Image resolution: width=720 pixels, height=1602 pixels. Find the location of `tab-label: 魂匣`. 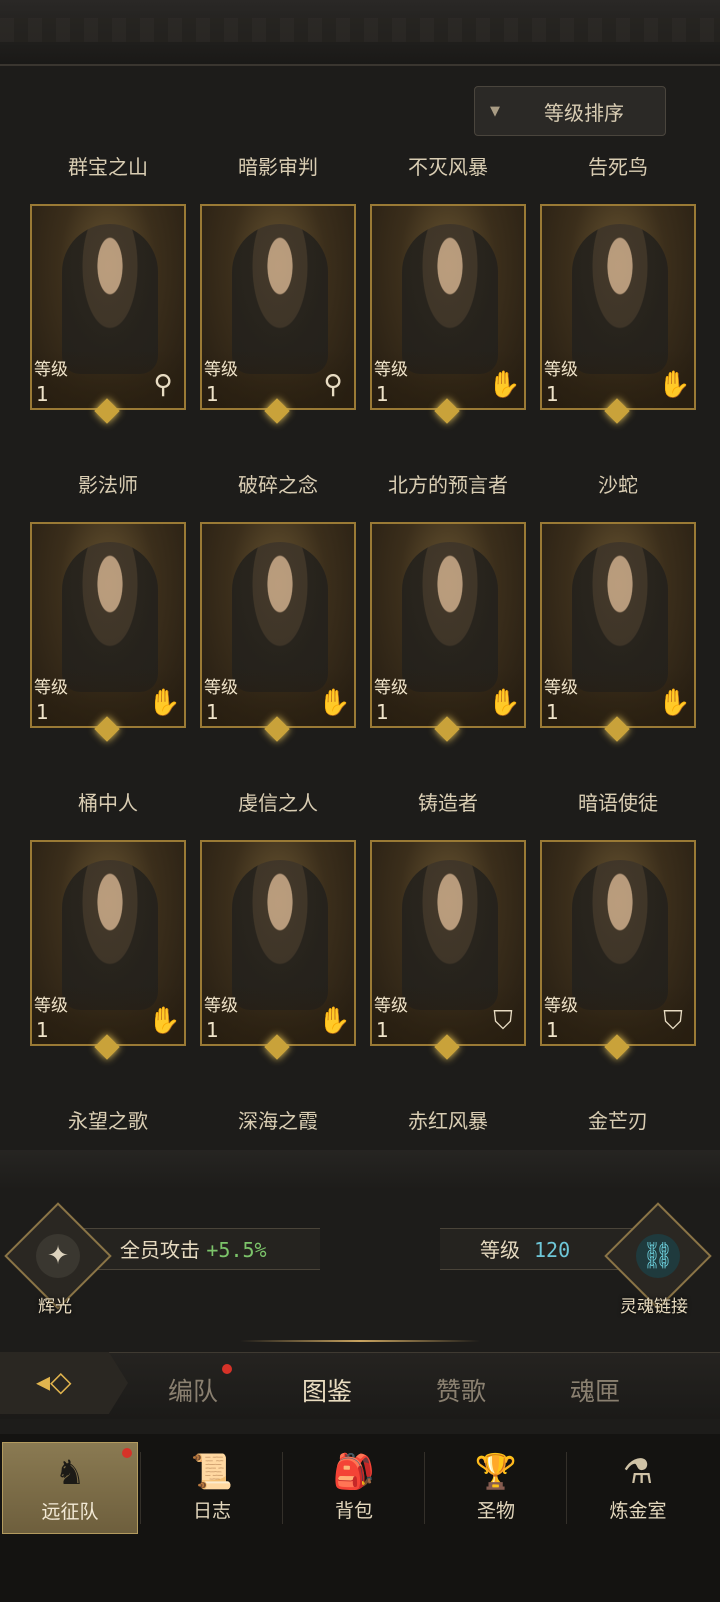

tab-label: 魂匣 is located at coordinates (595, 1391).